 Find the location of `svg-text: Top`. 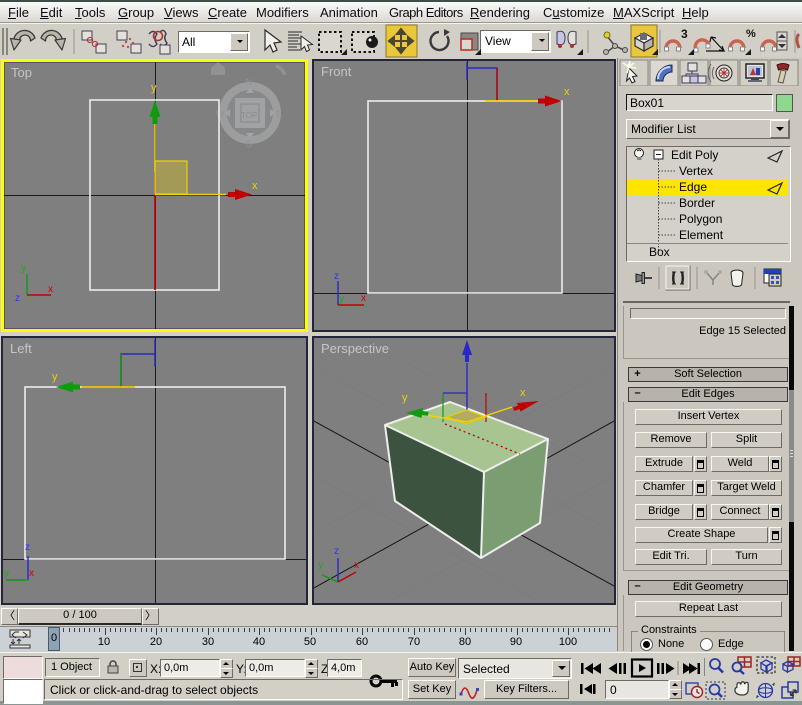

svg-text: Top is located at coordinates (21, 72).